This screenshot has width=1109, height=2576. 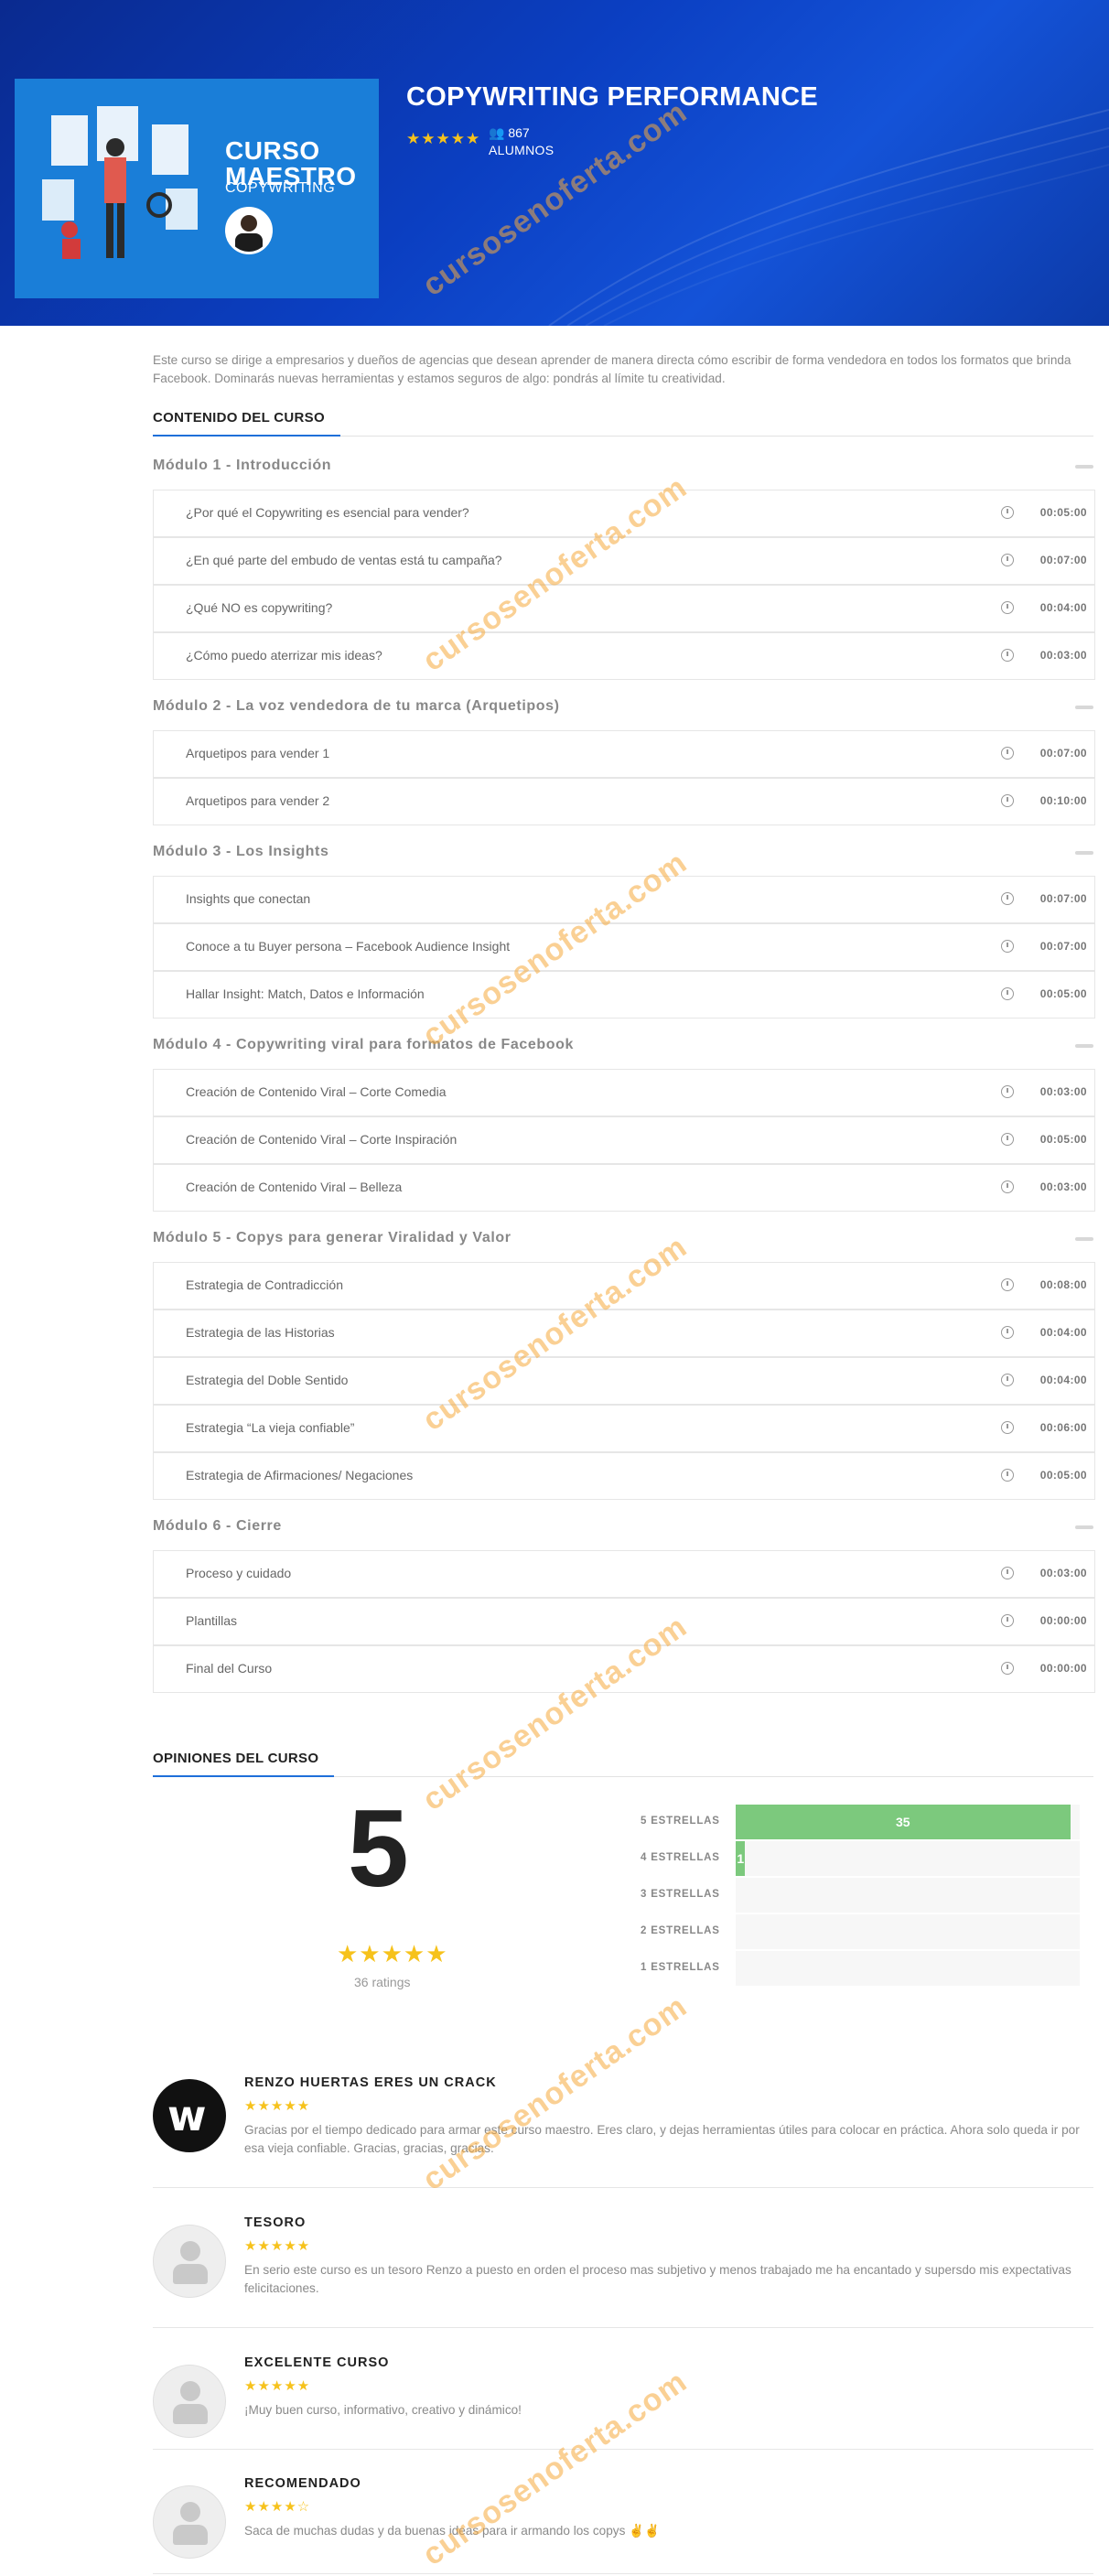 I want to click on students-label: ALUMNOS, so click(x=521, y=150).